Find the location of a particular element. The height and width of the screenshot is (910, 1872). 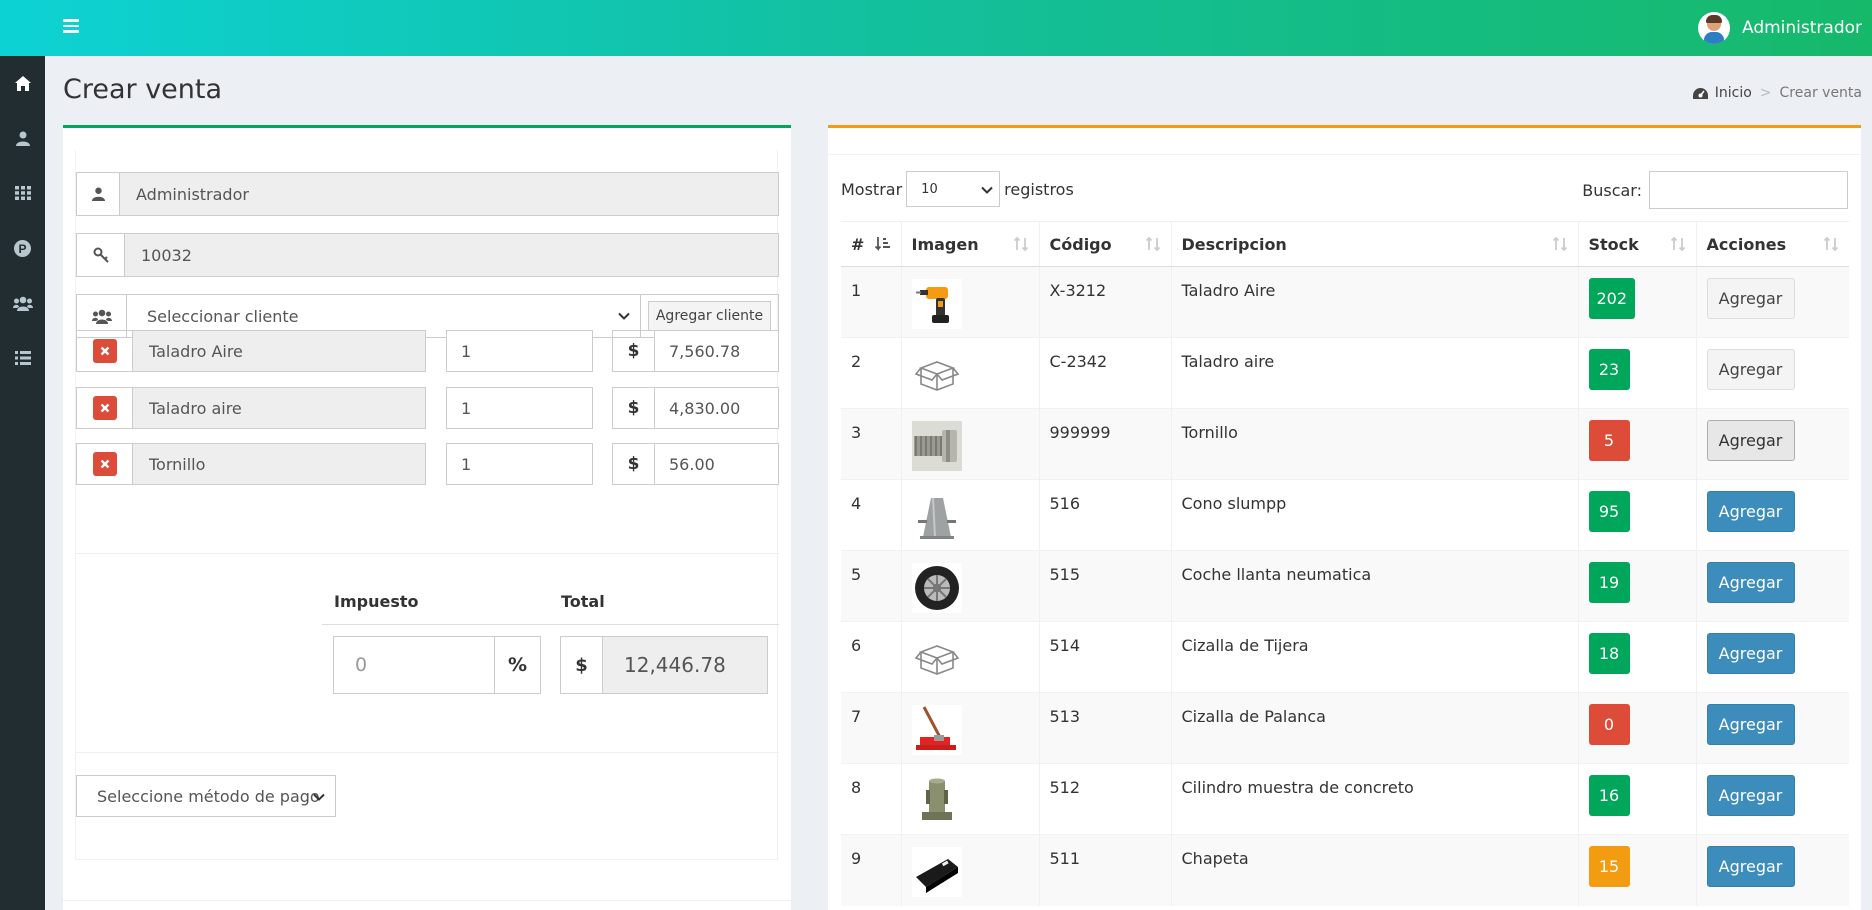

column-header-code: Código is located at coordinates (1104, 244).